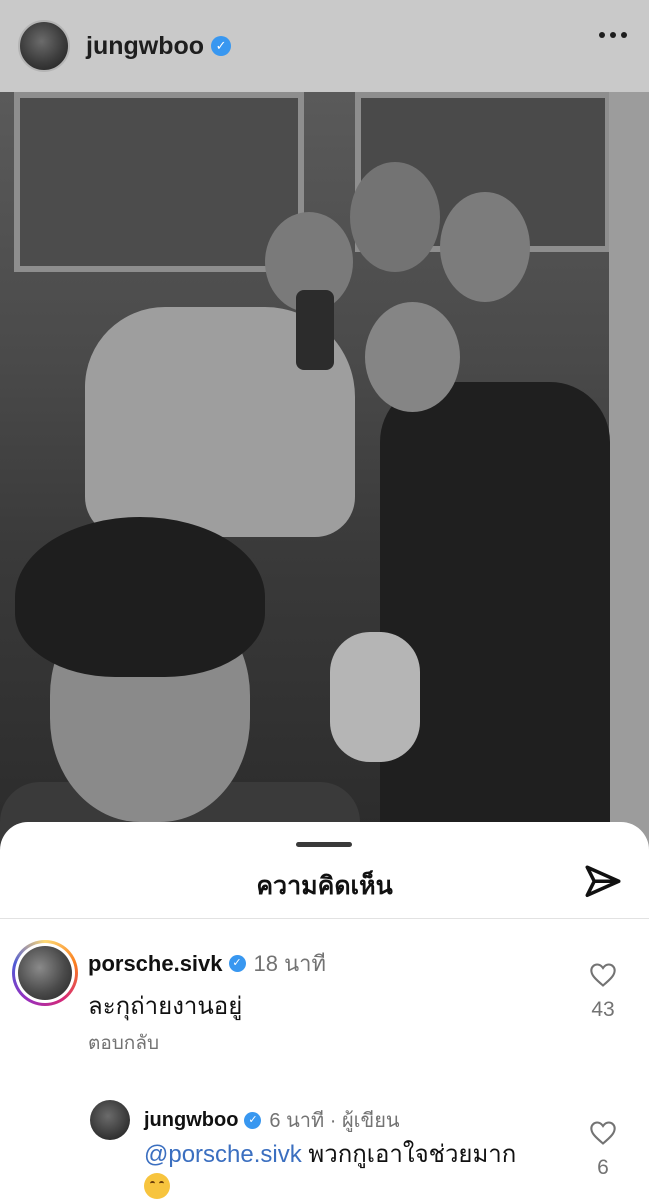 This screenshot has width=649, height=1200. I want to click on mention-link: @porsche.sivk, so click(223, 1154).